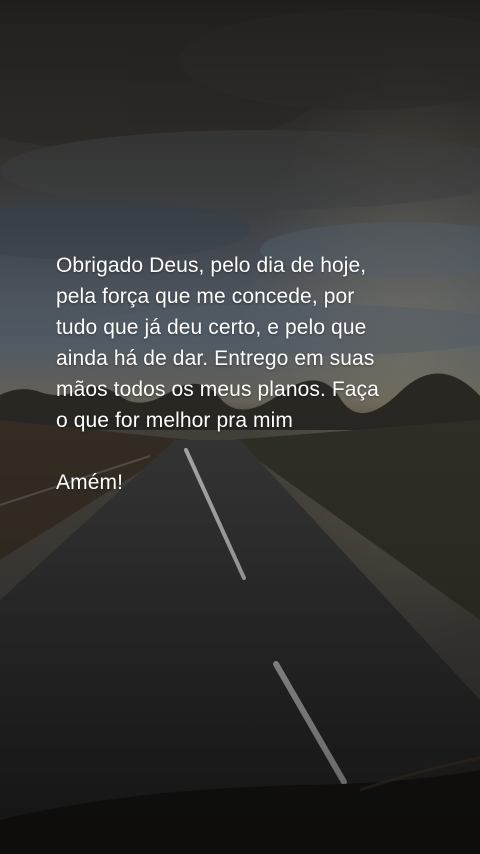 The width and height of the screenshot is (480, 854). What do you see at coordinates (211, 265) in the screenshot?
I see `quote-line: Obrigado Deus, pelo dia de hoje,` at bounding box center [211, 265].